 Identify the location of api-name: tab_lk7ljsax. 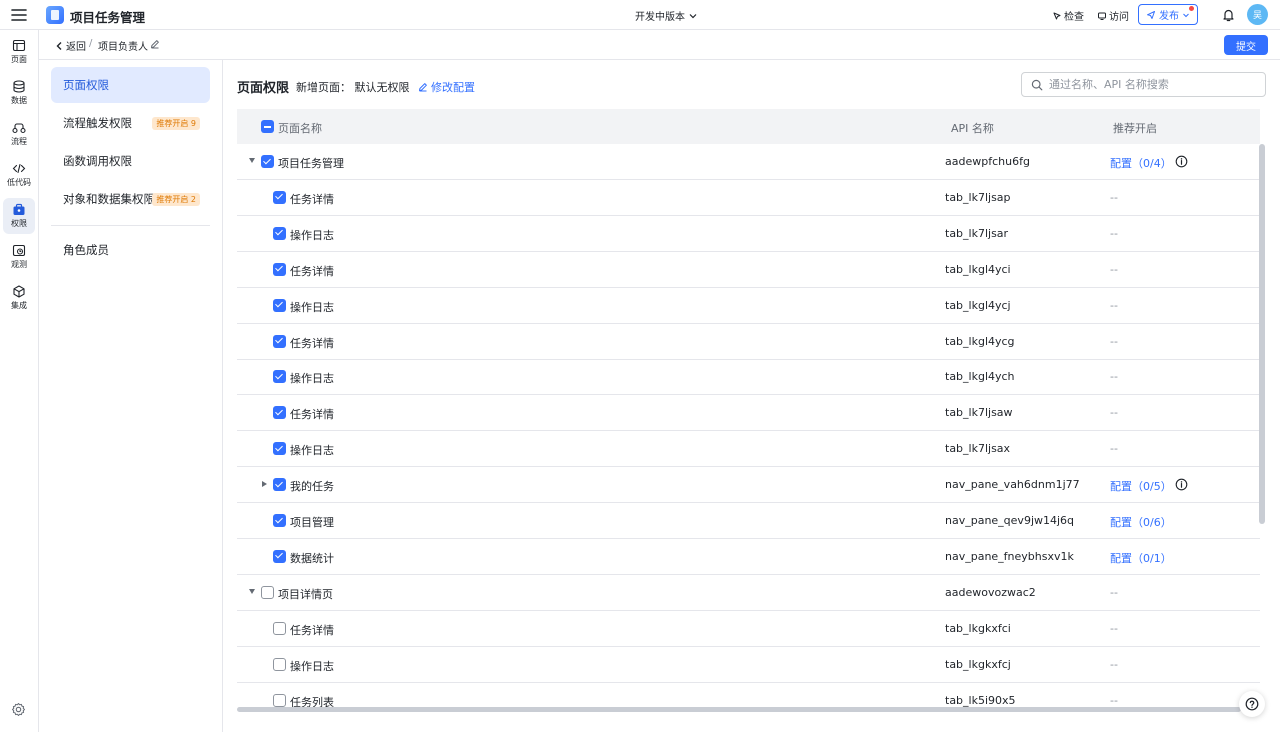
(978, 449).